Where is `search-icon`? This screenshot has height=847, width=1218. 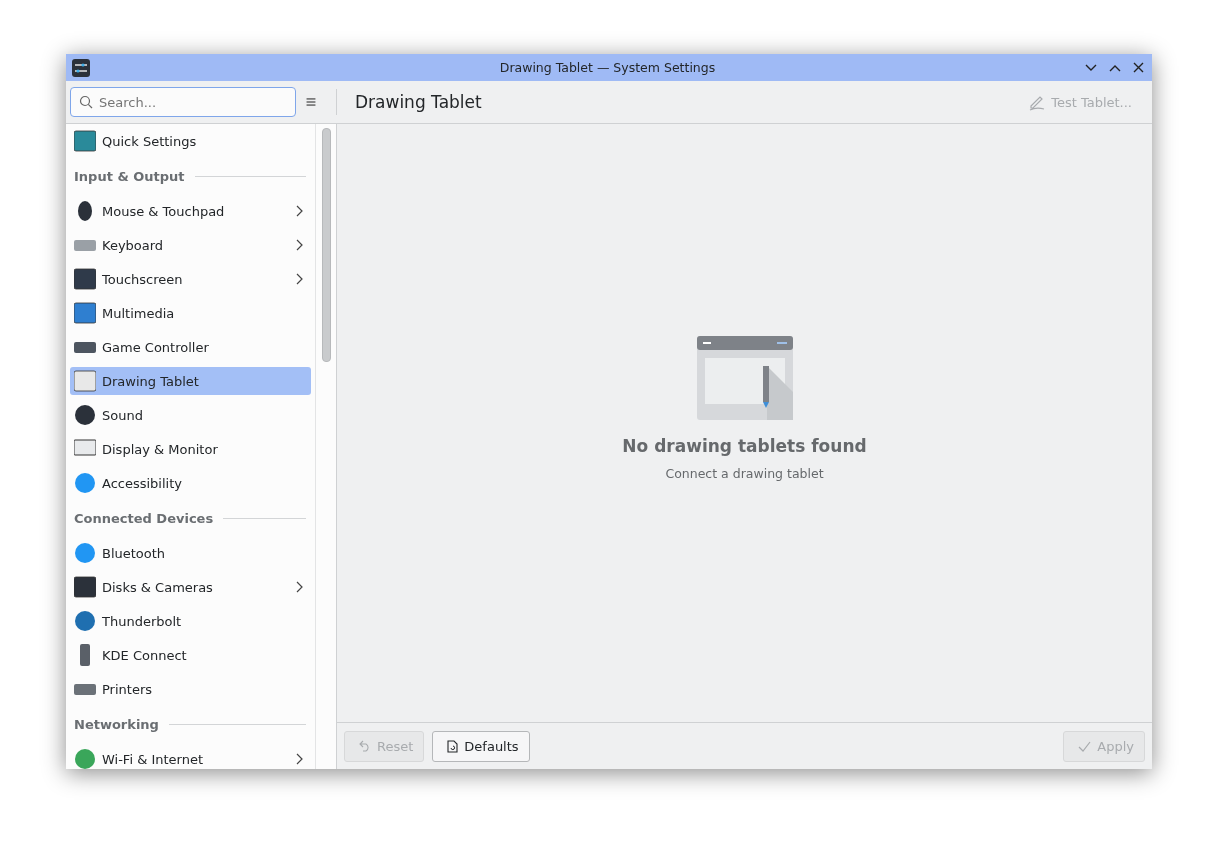 search-icon is located at coordinates (86, 102).